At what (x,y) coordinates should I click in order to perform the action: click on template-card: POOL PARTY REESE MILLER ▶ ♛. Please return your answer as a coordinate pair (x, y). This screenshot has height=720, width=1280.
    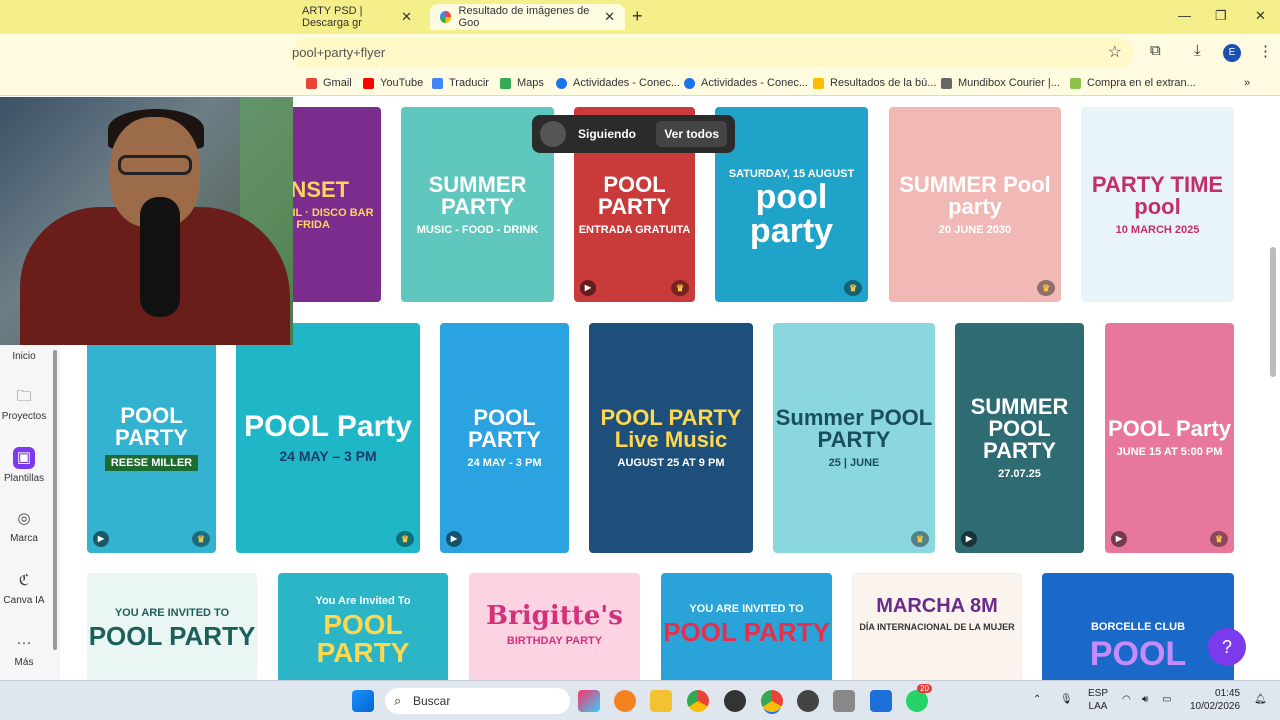
    Looking at the image, I should click on (151, 438).